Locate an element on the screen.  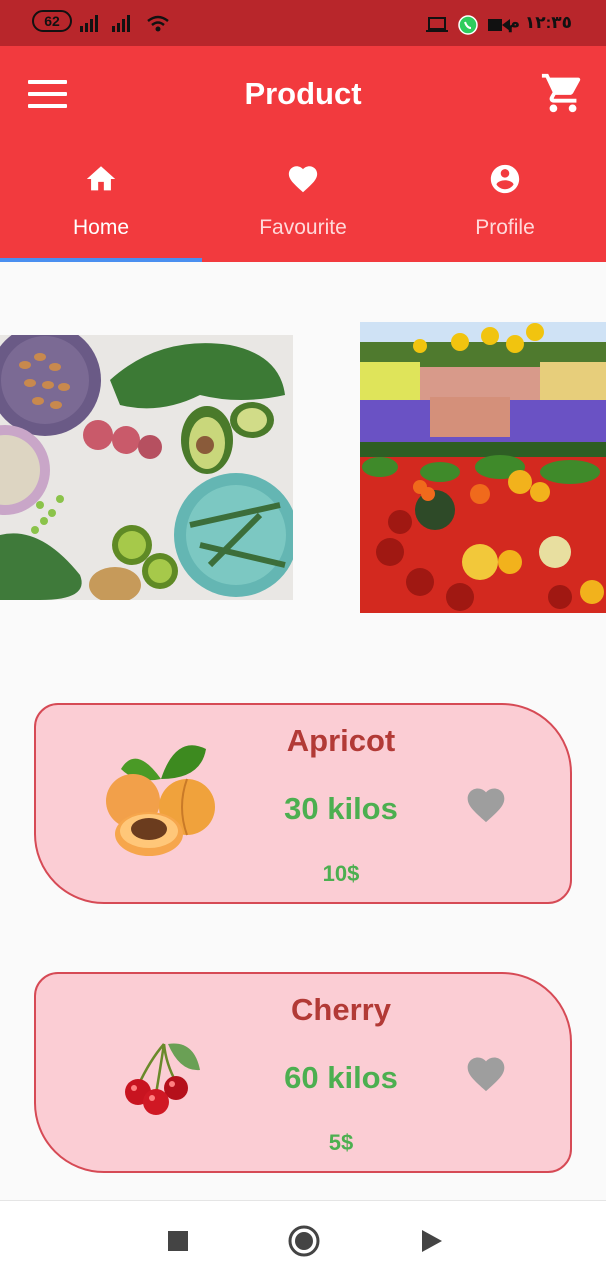
apricot-image is located at coordinates (160, 800).